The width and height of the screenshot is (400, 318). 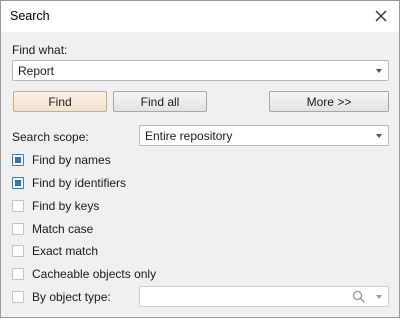 I want to click on close-button, so click(x=381, y=16).